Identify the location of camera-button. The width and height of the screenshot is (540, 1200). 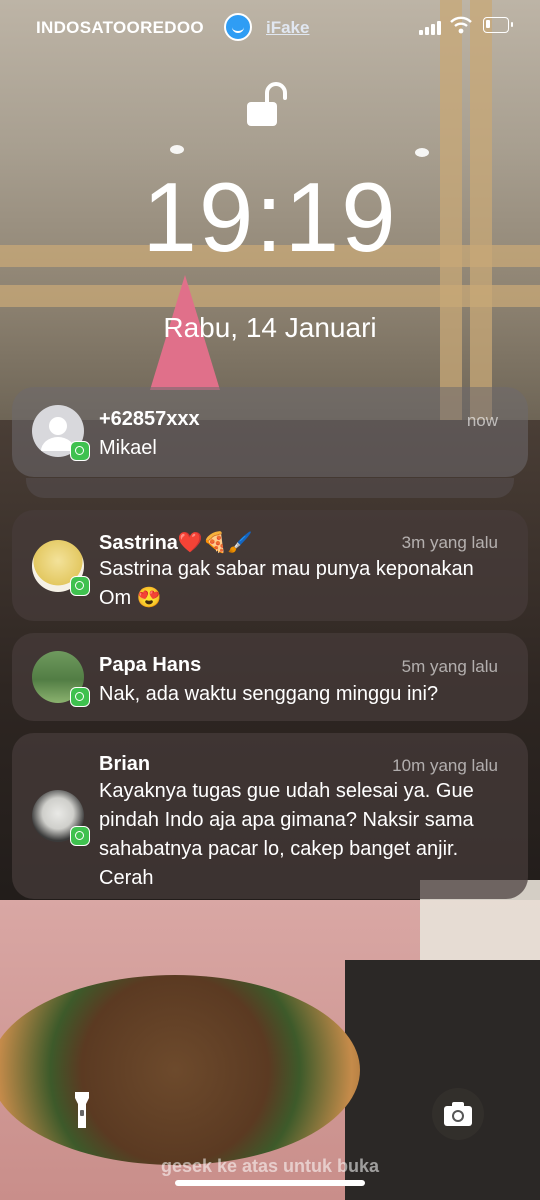
(458, 1114).